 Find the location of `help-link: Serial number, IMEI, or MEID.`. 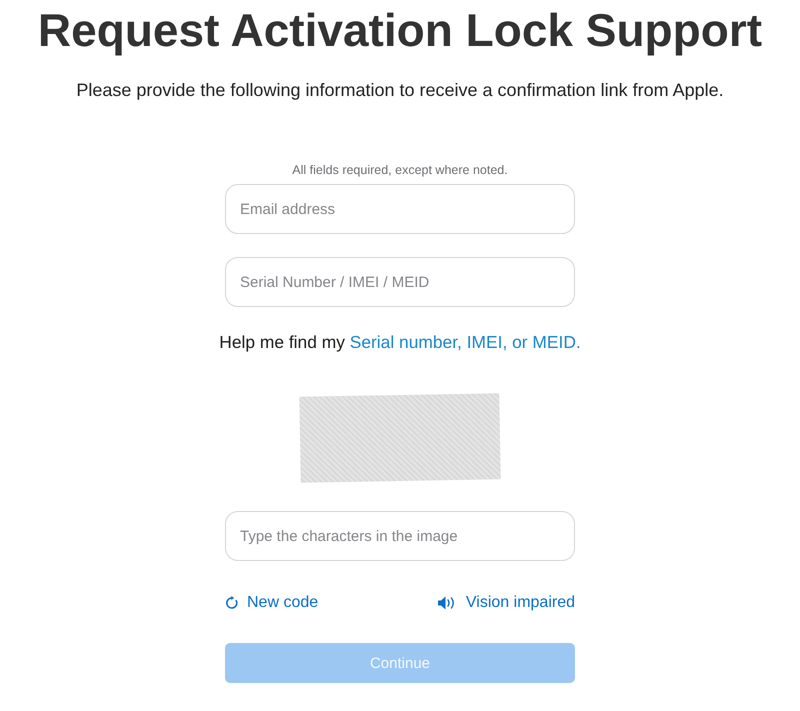

help-link: Serial number, IMEI, or MEID. is located at coordinates (465, 342).